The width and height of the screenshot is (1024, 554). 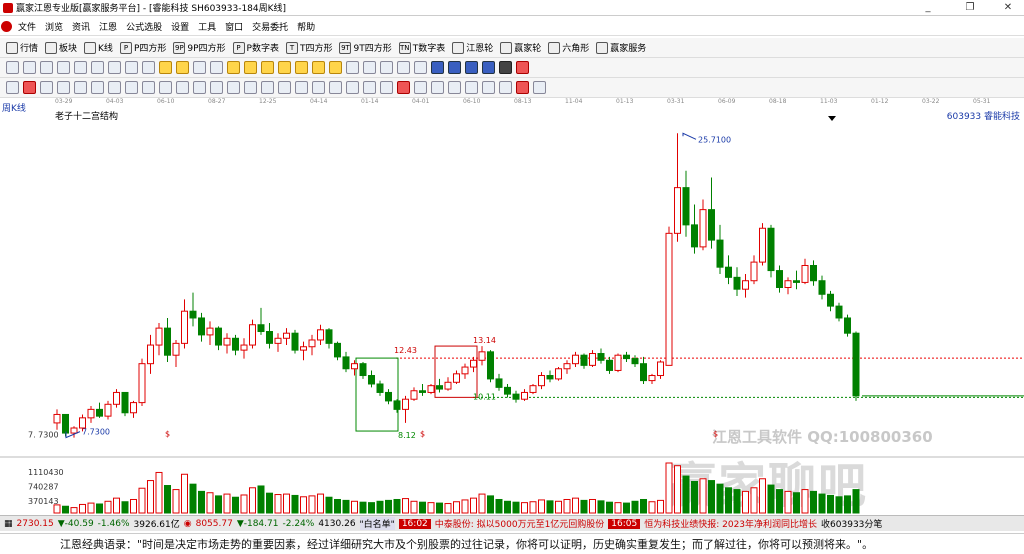 What do you see at coordinates (165, 67) in the screenshot?
I see `arrow-left-icon` at bounding box center [165, 67].